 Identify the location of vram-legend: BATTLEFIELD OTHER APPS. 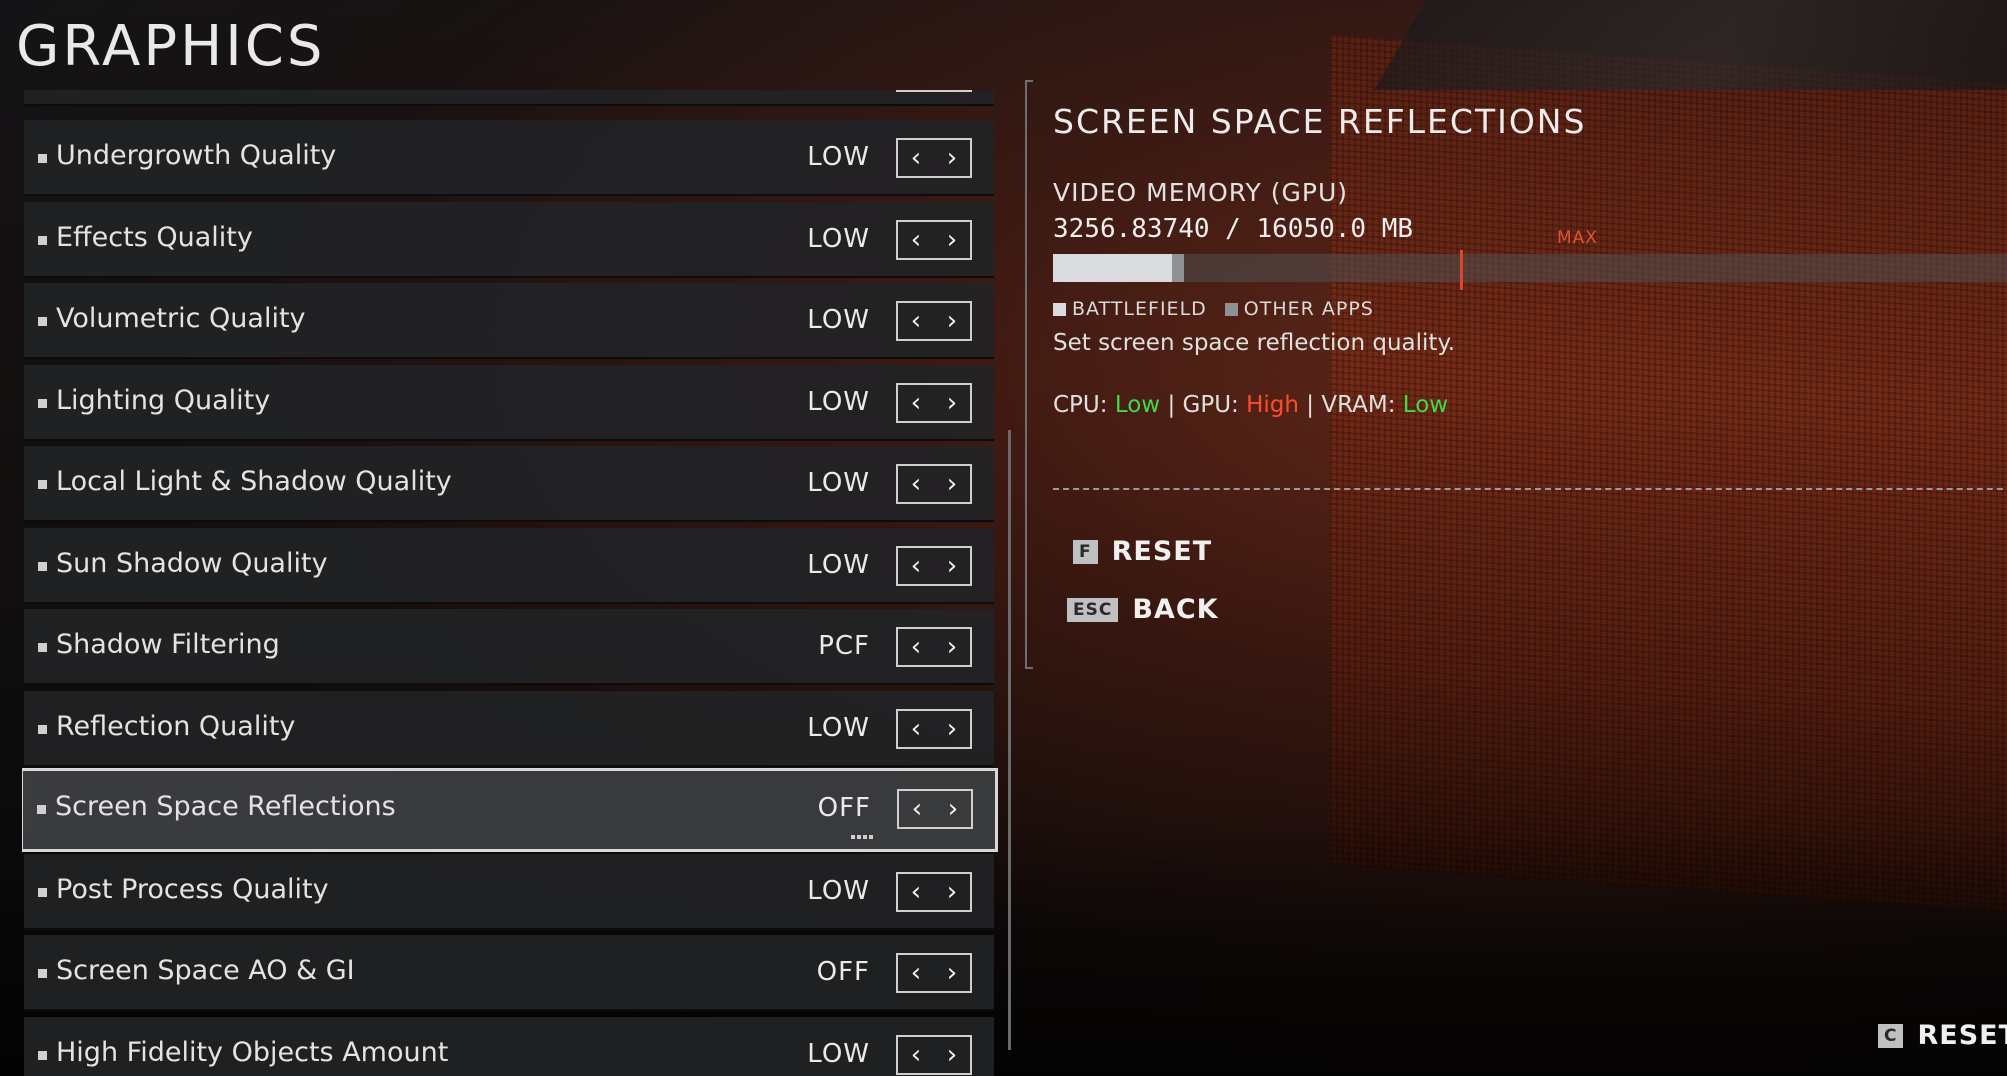
(1213, 309).